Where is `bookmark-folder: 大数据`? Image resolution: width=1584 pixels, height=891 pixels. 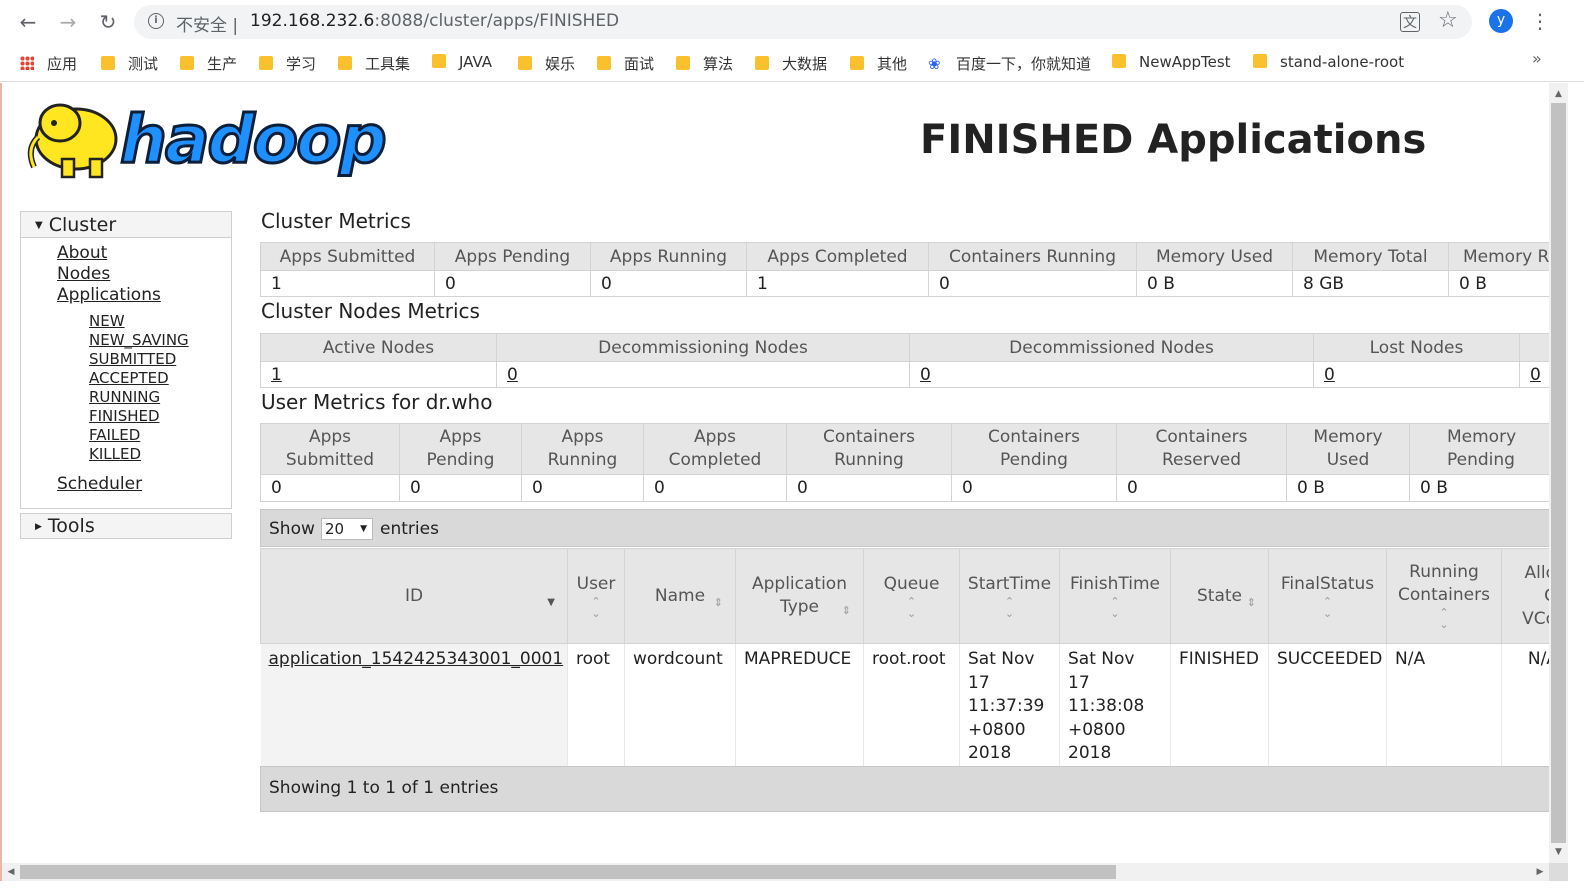
bookmark-folder: 大数据 is located at coordinates (791, 63).